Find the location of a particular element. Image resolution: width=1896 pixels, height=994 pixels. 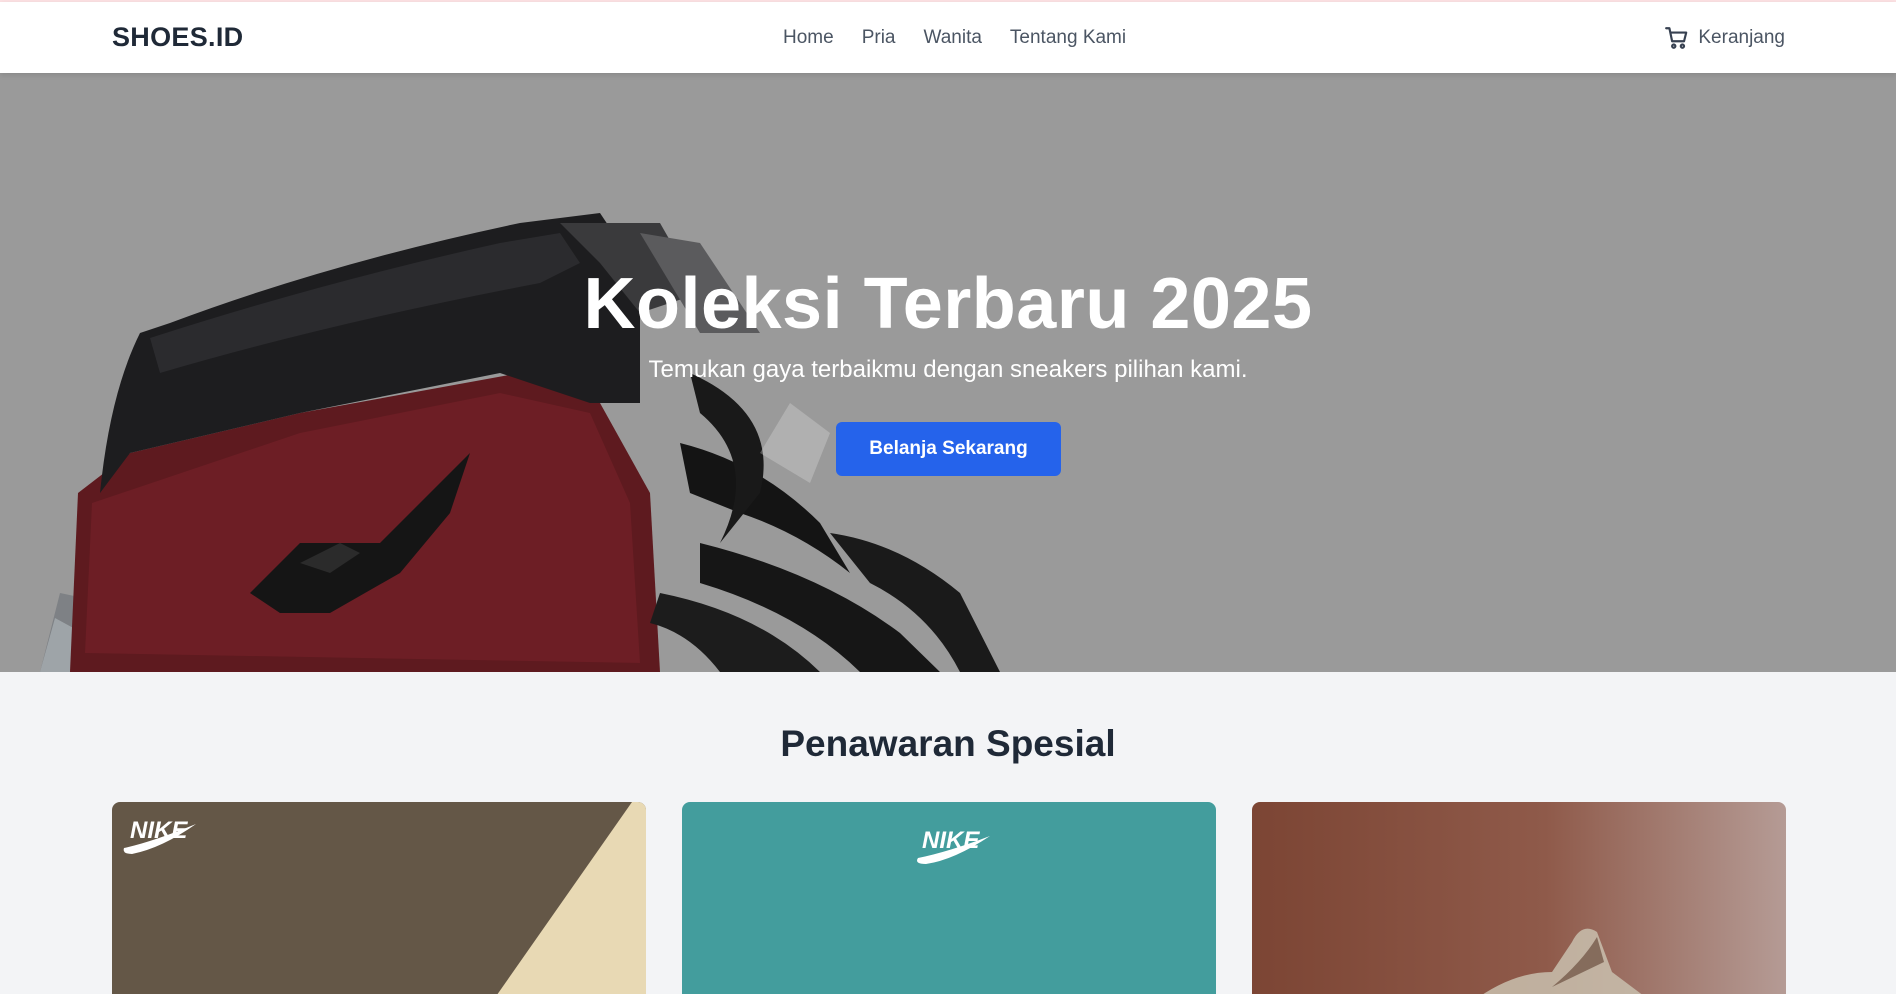

shop-now-button: Belanja Sekarang is located at coordinates (948, 449).